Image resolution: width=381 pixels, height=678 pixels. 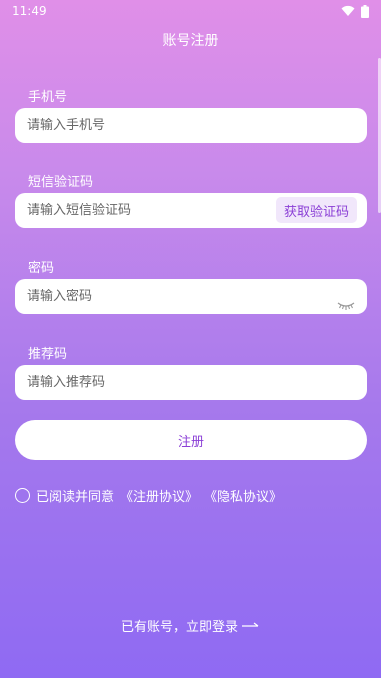 I want to click on agreement-row: 已阅读并同意 《注册协议》 《隐私协议》, so click(x=148, y=495).